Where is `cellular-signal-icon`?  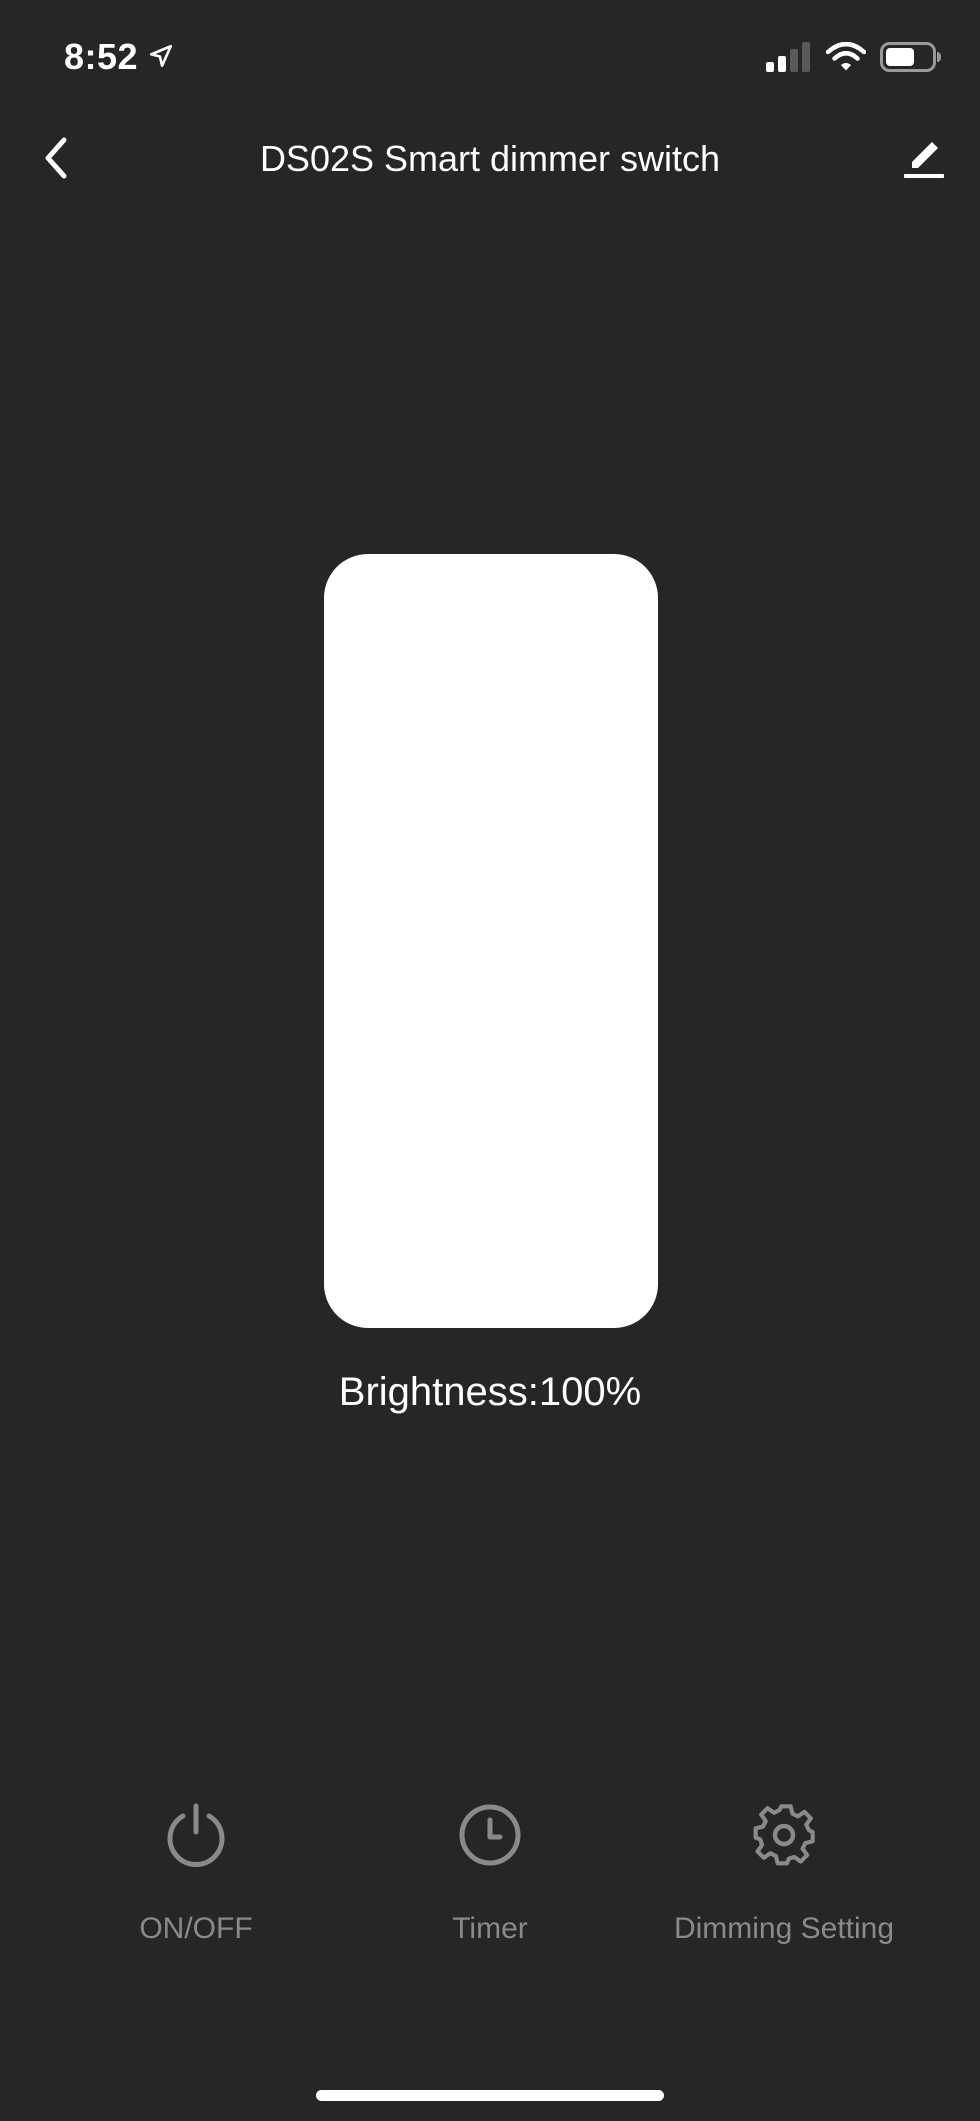
cellular-signal-icon is located at coordinates (789, 59).